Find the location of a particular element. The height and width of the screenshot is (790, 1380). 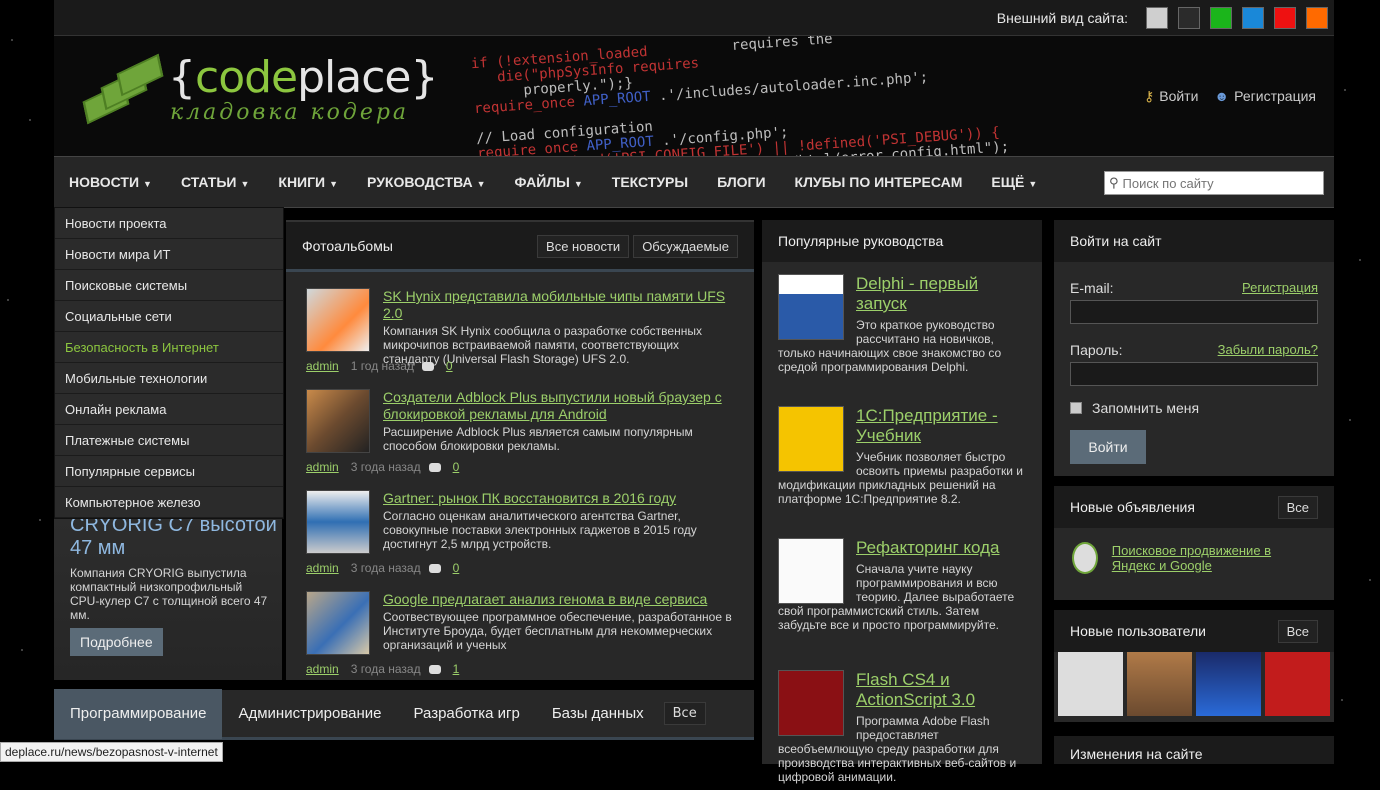

password-label: Пароль: is located at coordinates (1096, 350).